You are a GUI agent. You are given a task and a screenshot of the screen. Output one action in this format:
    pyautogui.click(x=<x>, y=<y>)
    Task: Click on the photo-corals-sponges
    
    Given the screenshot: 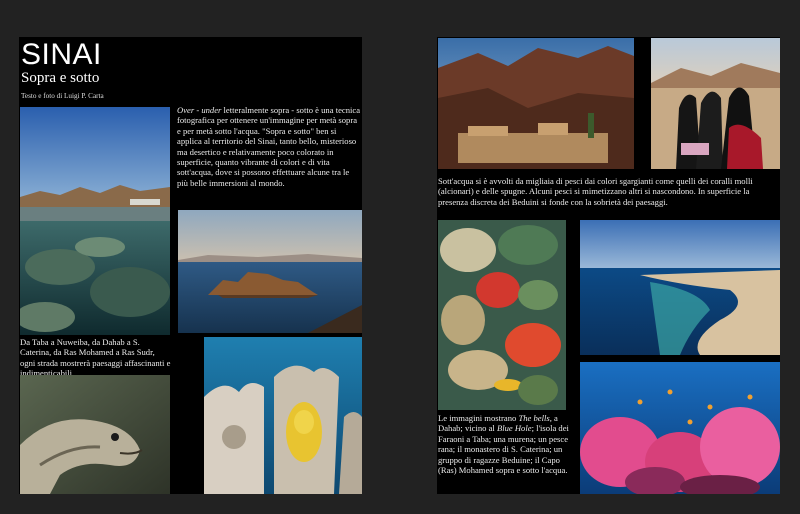 What is the action you would take?
    pyautogui.click(x=502, y=315)
    